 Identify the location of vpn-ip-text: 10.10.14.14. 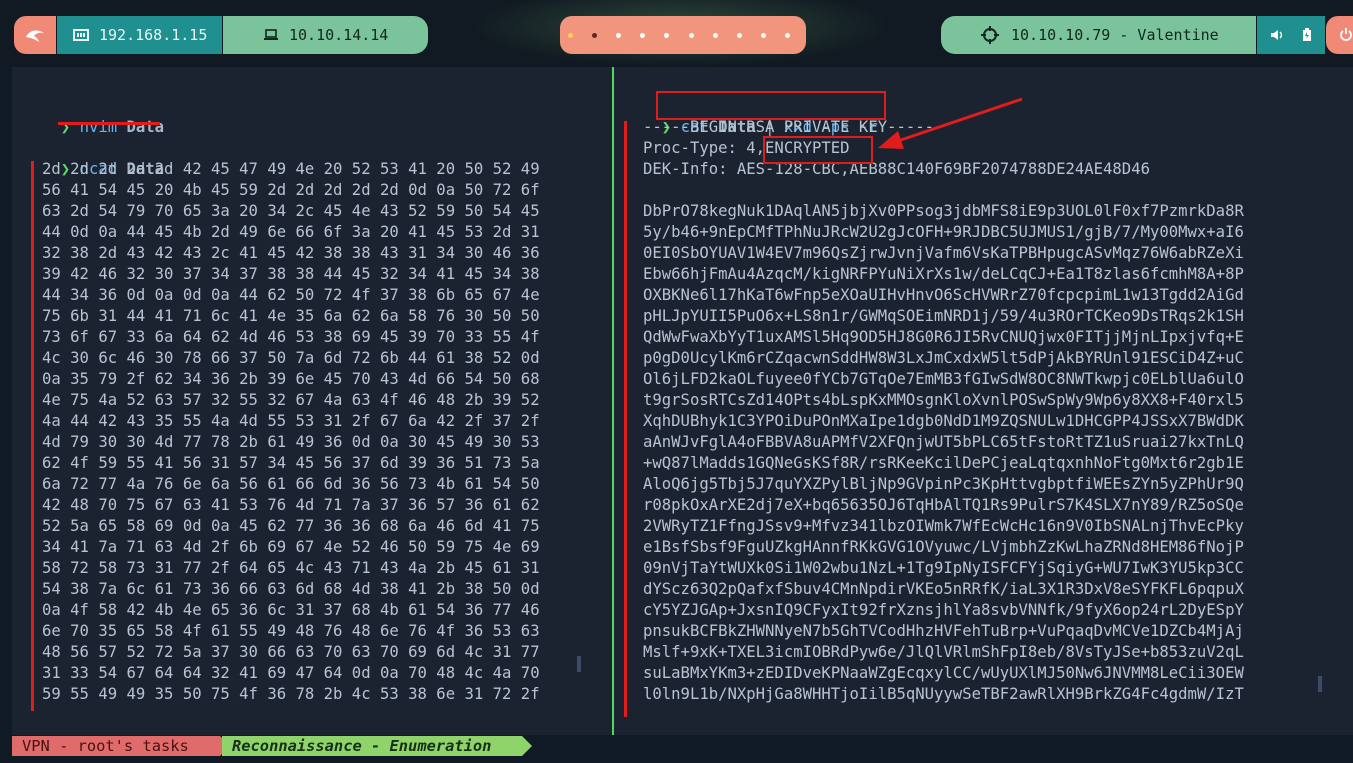
(339, 35).